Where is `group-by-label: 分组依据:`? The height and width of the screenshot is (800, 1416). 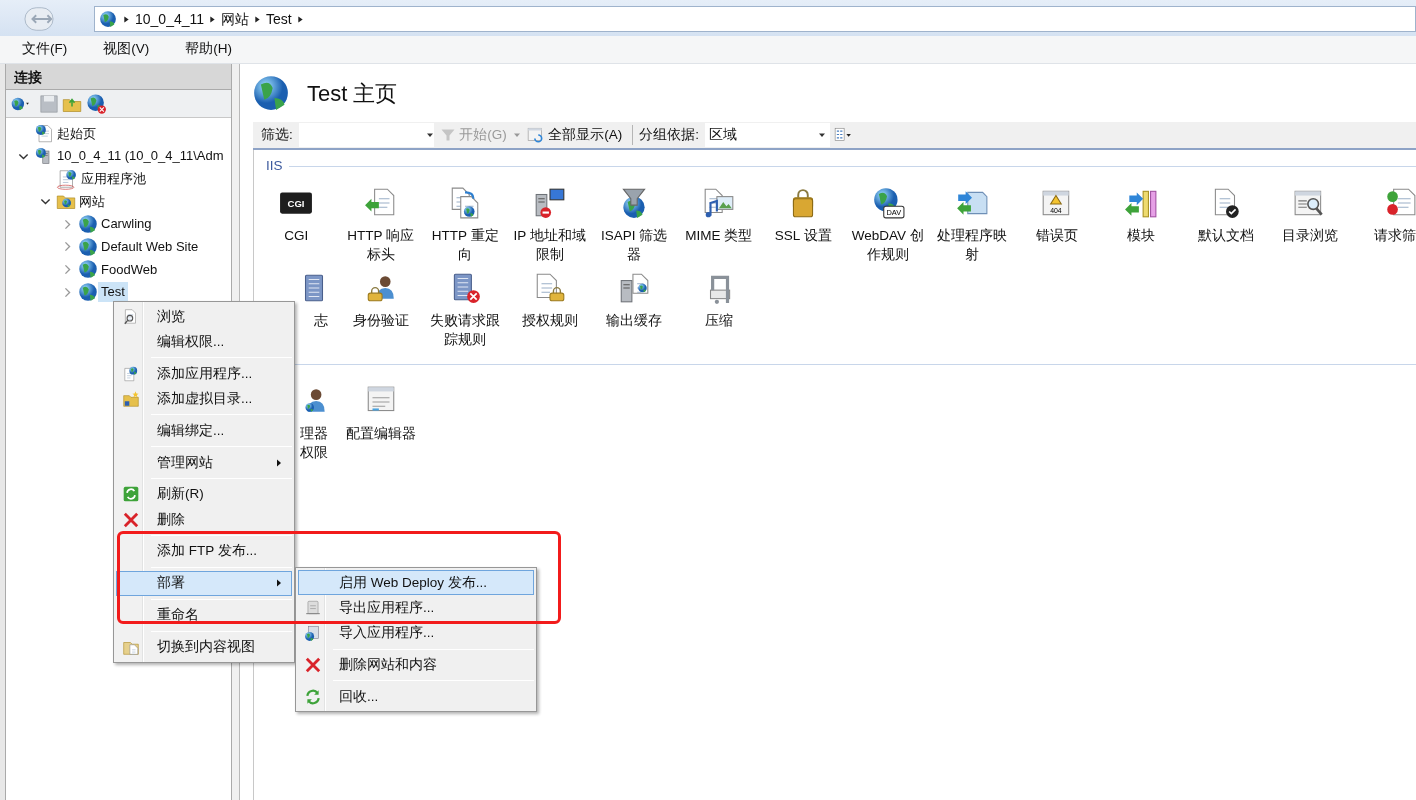
group-by-label: 分组依据: is located at coordinates (669, 134).